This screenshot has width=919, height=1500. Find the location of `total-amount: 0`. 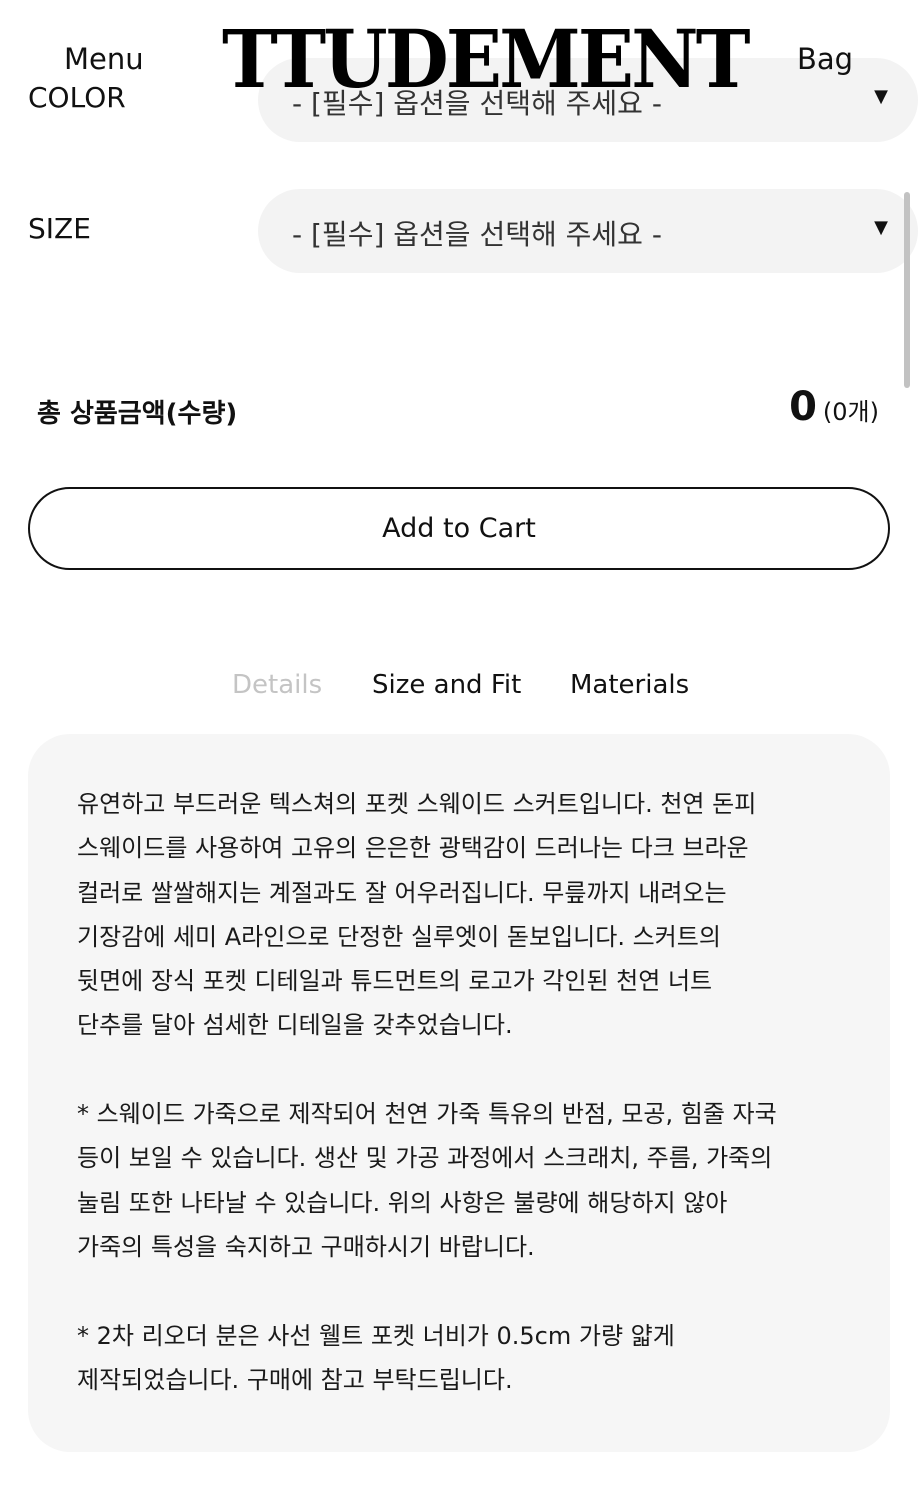

total-amount: 0 is located at coordinates (803, 407).